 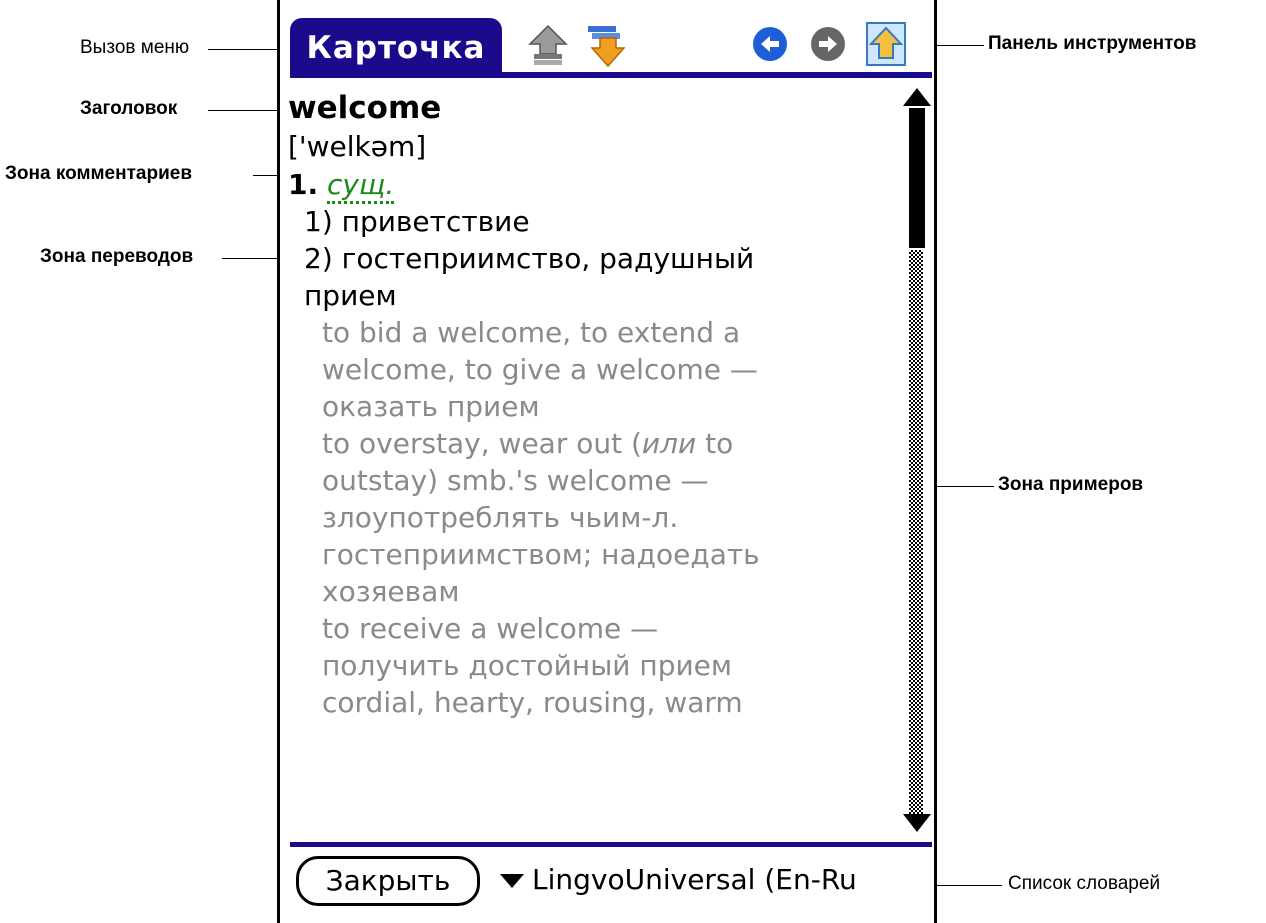 What do you see at coordinates (512, 881) in the screenshot?
I see `dropdown-triangle-icon` at bounding box center [512, 881].